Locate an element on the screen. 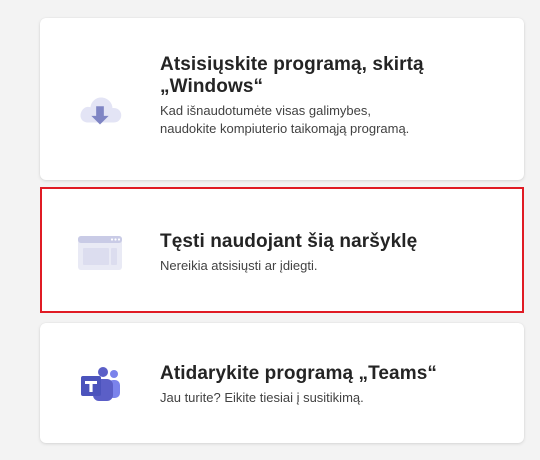  continue-in-browser-title: Tęsti naudojant šią naršyklę is located at coordinates (289, 241).